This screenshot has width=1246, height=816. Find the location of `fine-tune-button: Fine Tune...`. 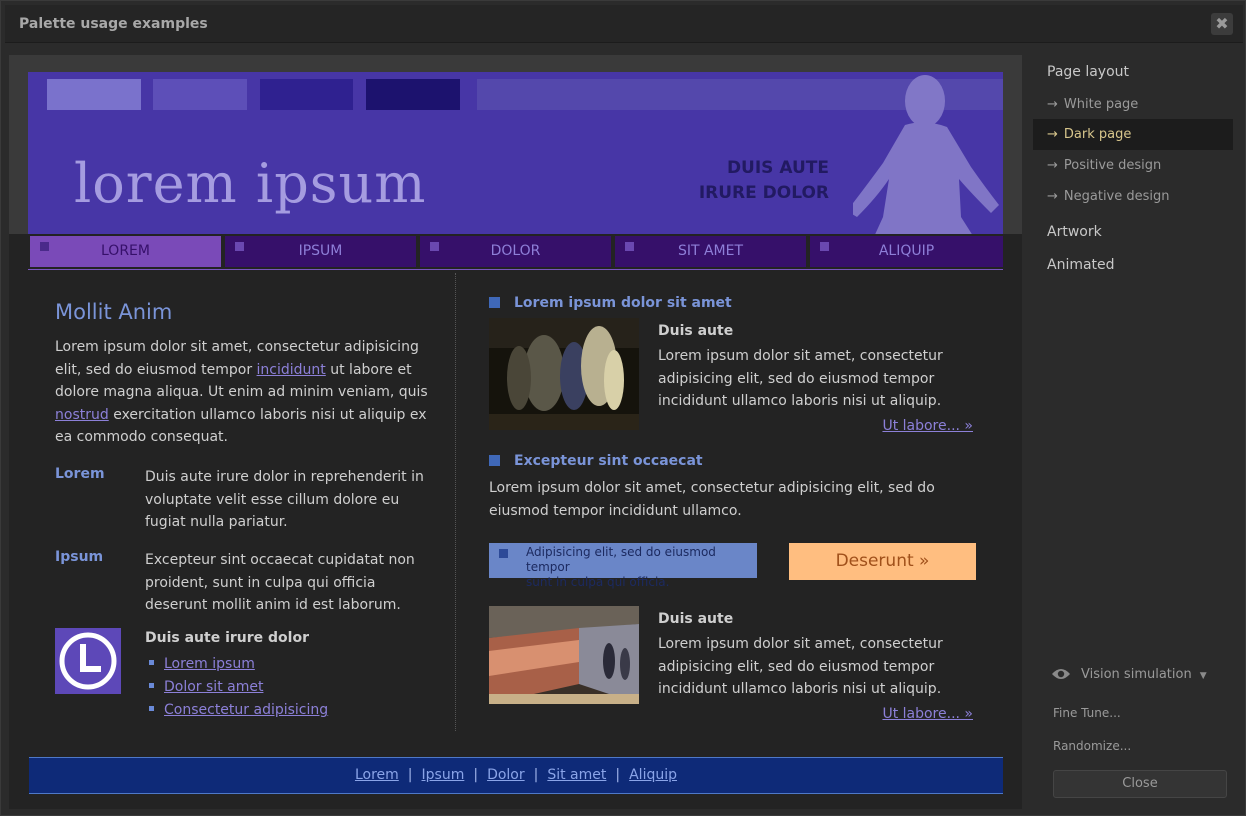

fine-tune-button: Fine Tune... is located at coordinates (1087, 713).